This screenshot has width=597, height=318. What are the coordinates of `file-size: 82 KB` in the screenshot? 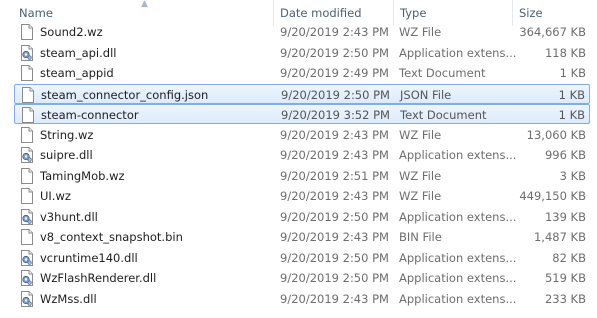 It's located at (569, 257).